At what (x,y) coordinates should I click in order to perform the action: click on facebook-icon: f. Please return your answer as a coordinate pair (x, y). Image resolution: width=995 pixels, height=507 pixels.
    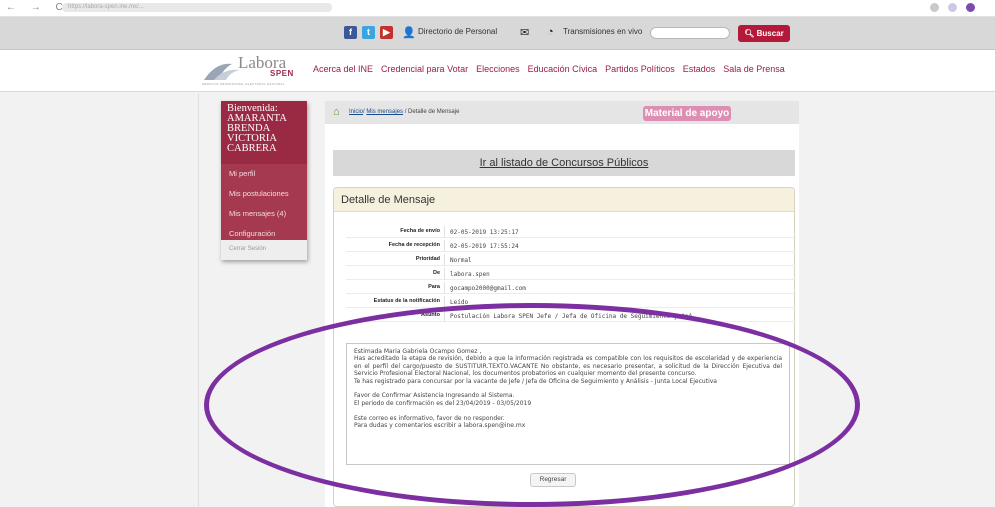
    Looking at the image, I should click on (350, 32).